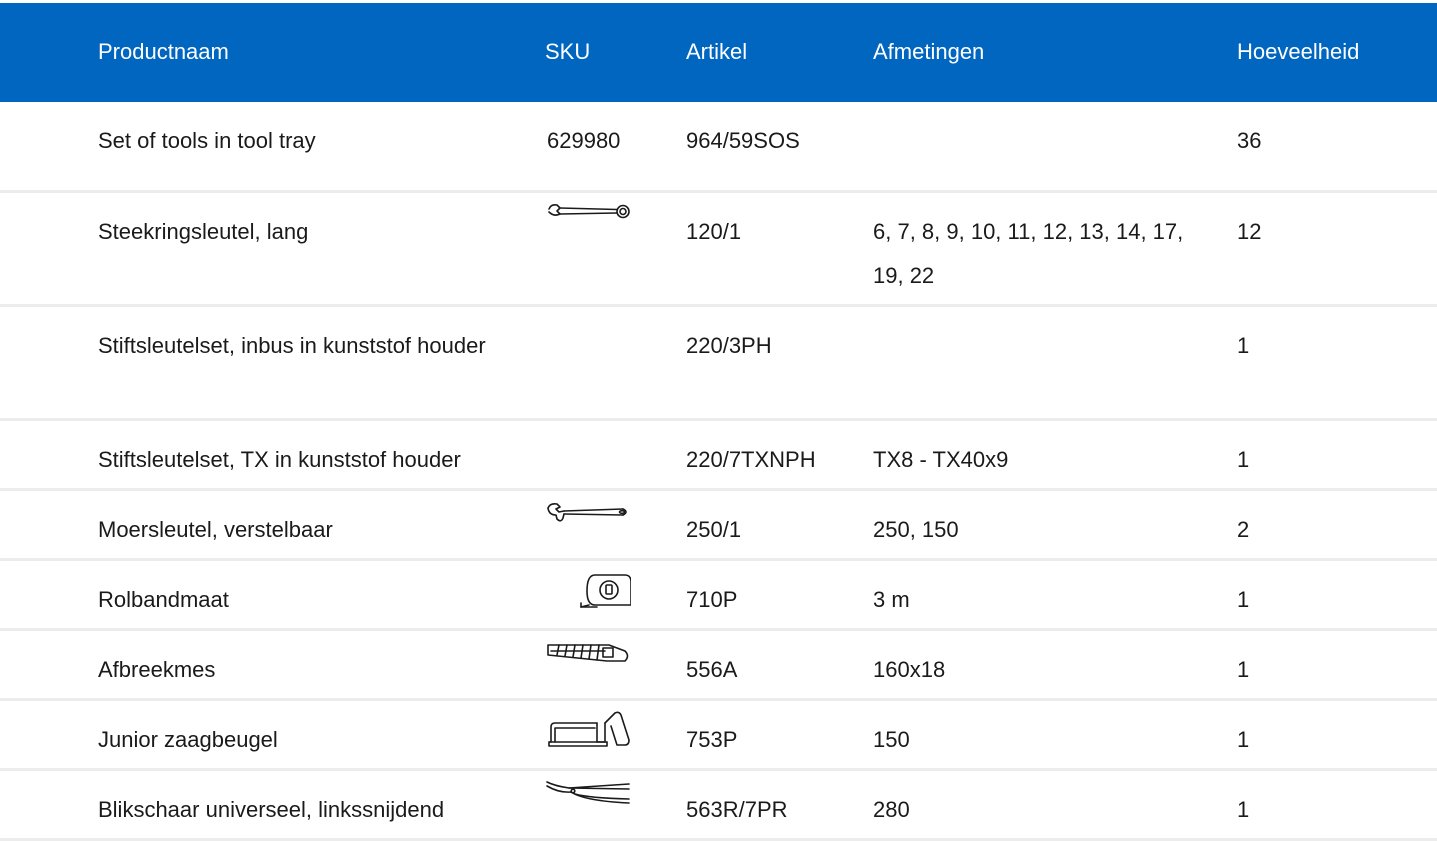  I want to click on dimensions-value: 160x18, so click(909, 669).